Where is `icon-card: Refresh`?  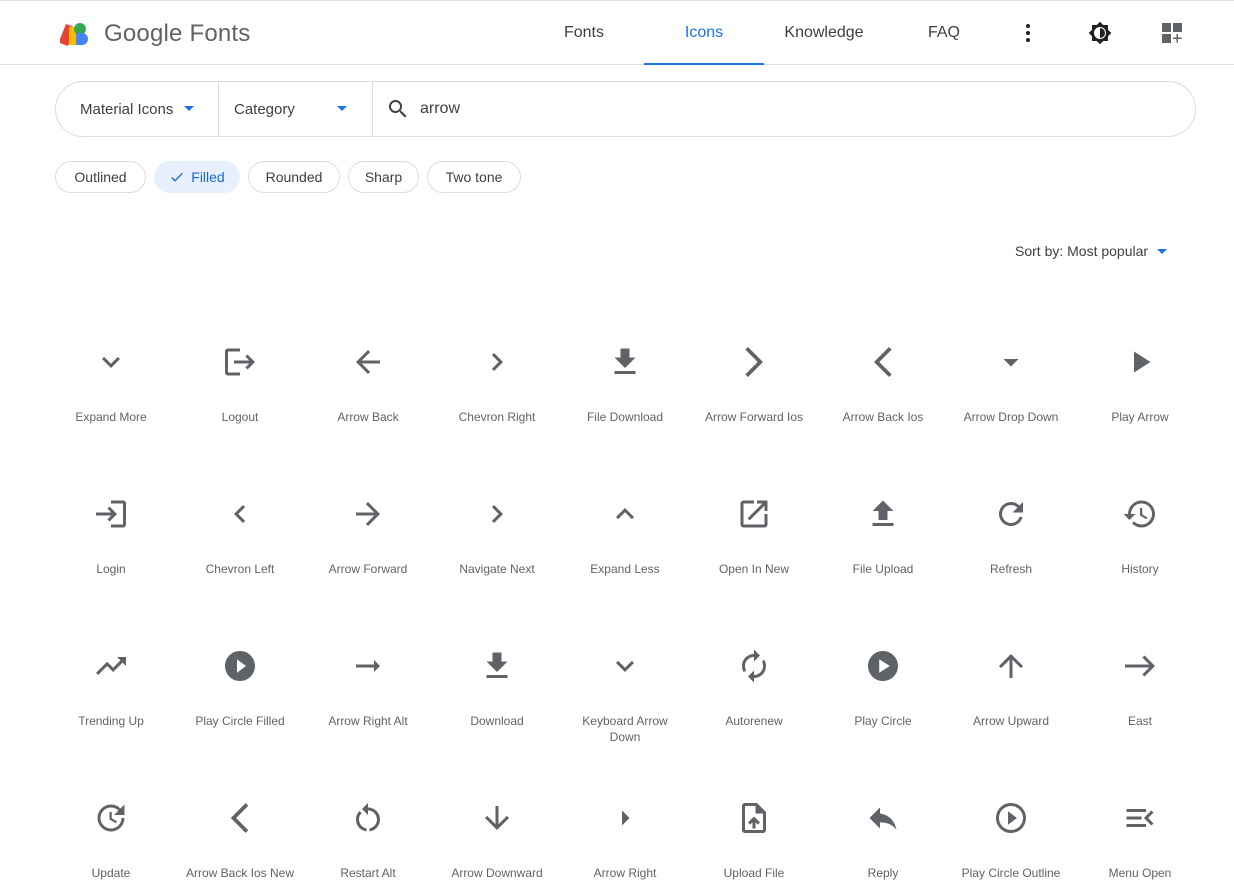 icon-card: Refresh is located at coordinates (1011, 548).